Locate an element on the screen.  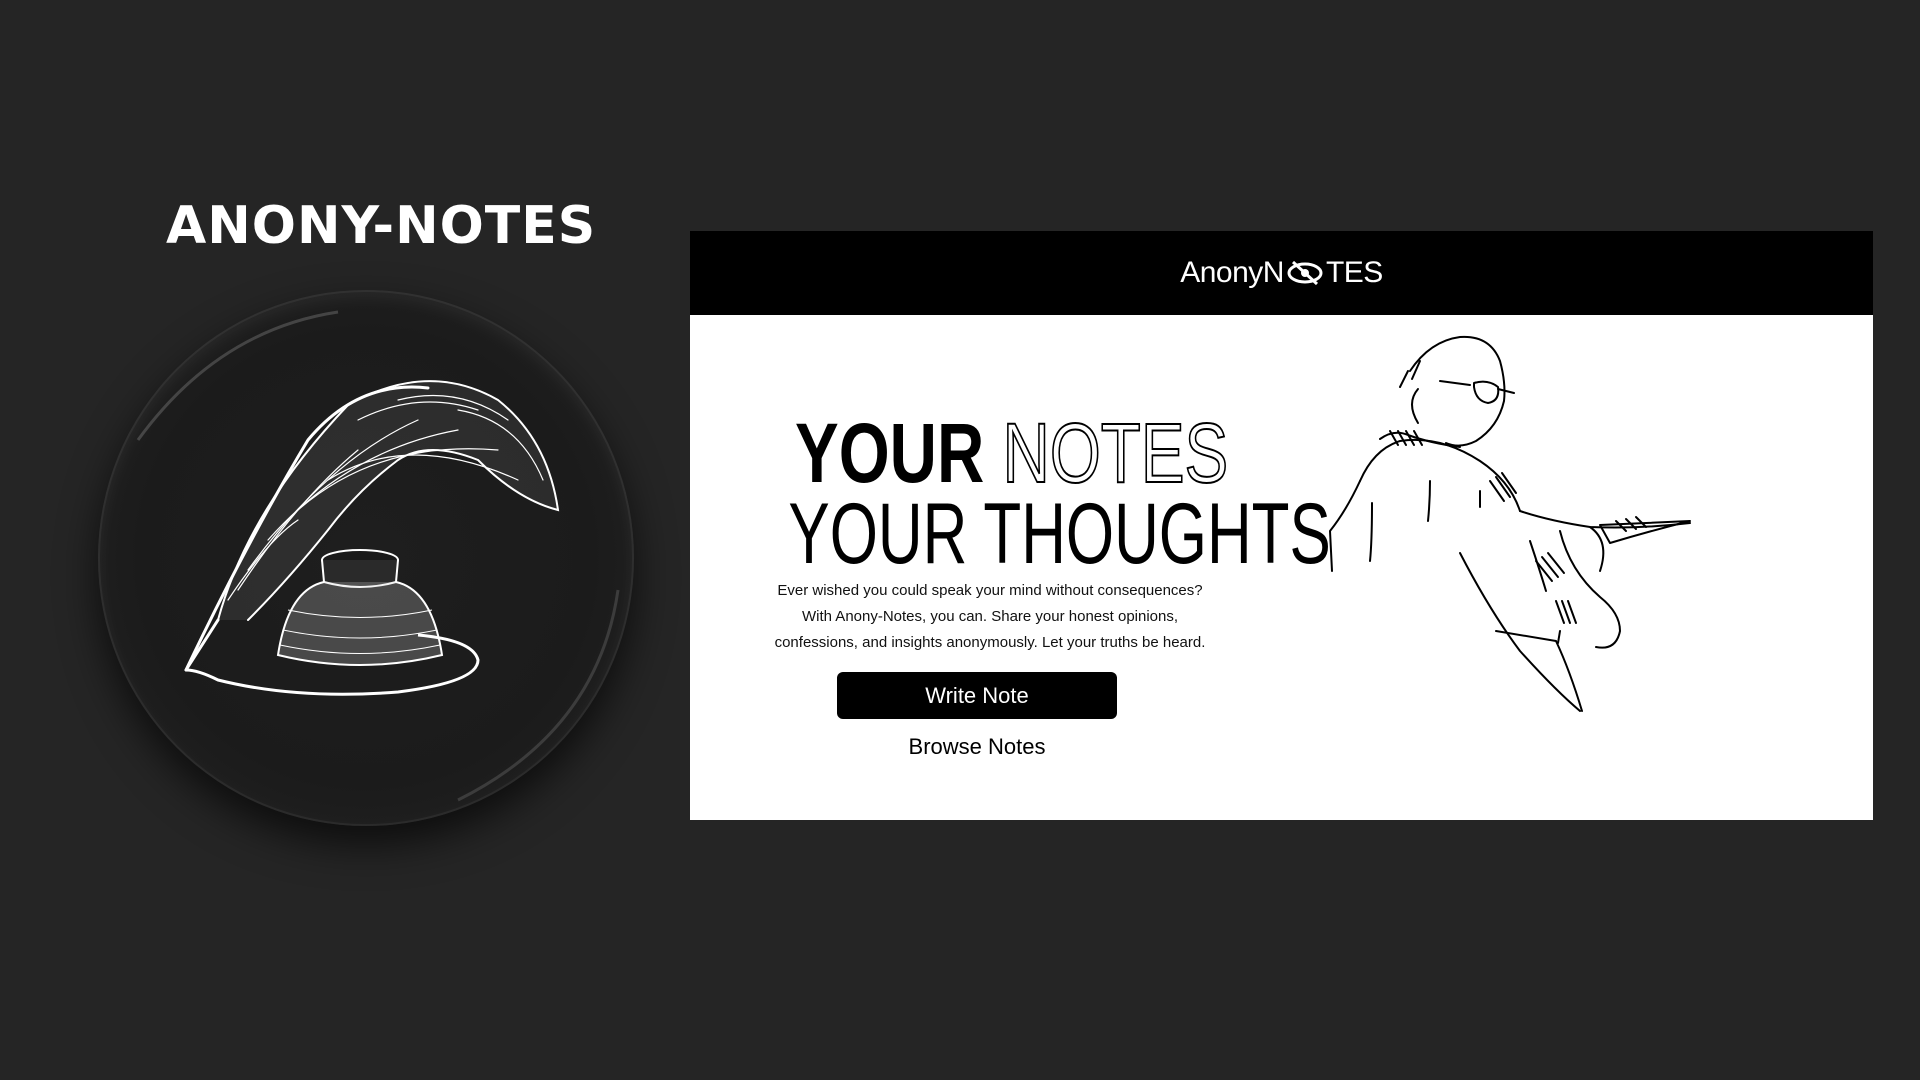
site-logo: AnonyN TES is located at coordinates (1281, 273).